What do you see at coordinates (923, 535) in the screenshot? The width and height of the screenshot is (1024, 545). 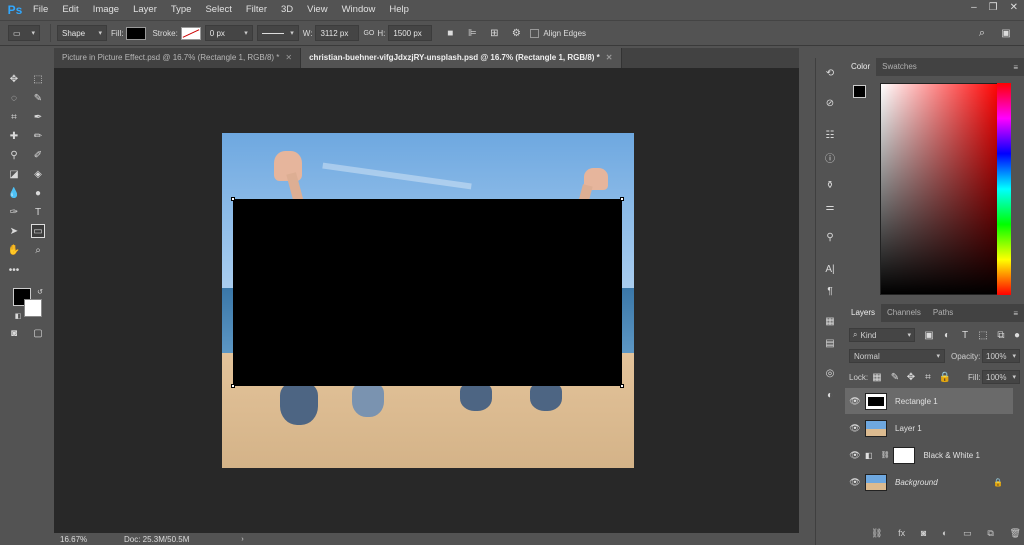 I see `add-mask-icon: ◙` at bounding box center [923, 535].